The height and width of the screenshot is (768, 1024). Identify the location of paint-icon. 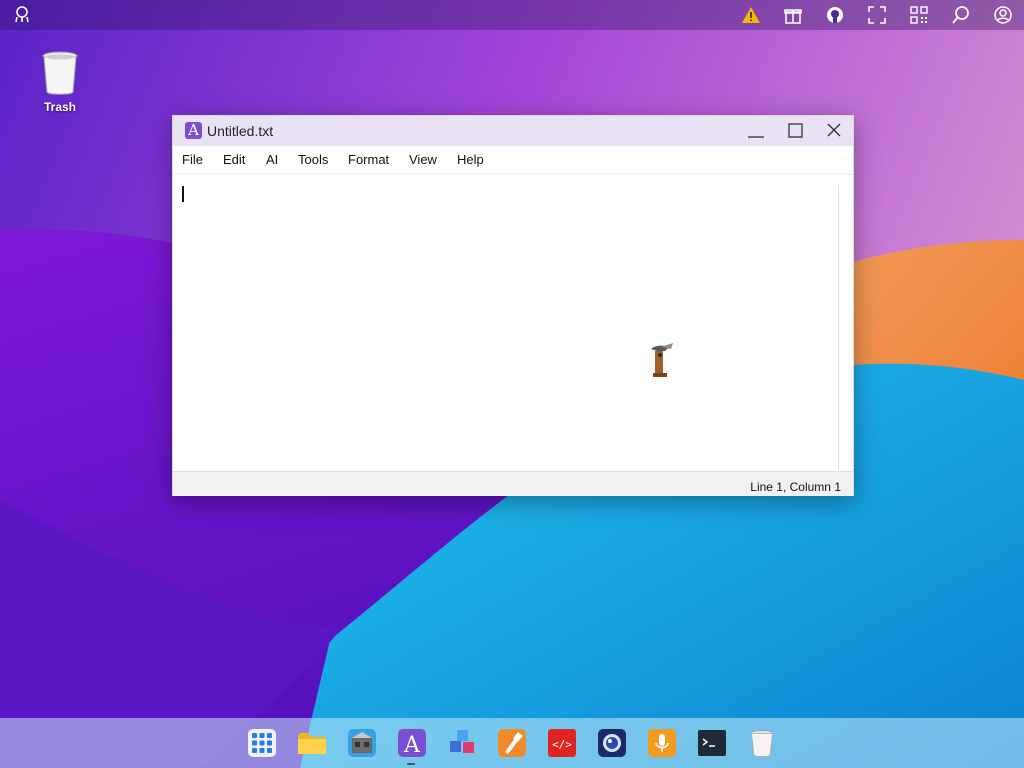
(512, 743).